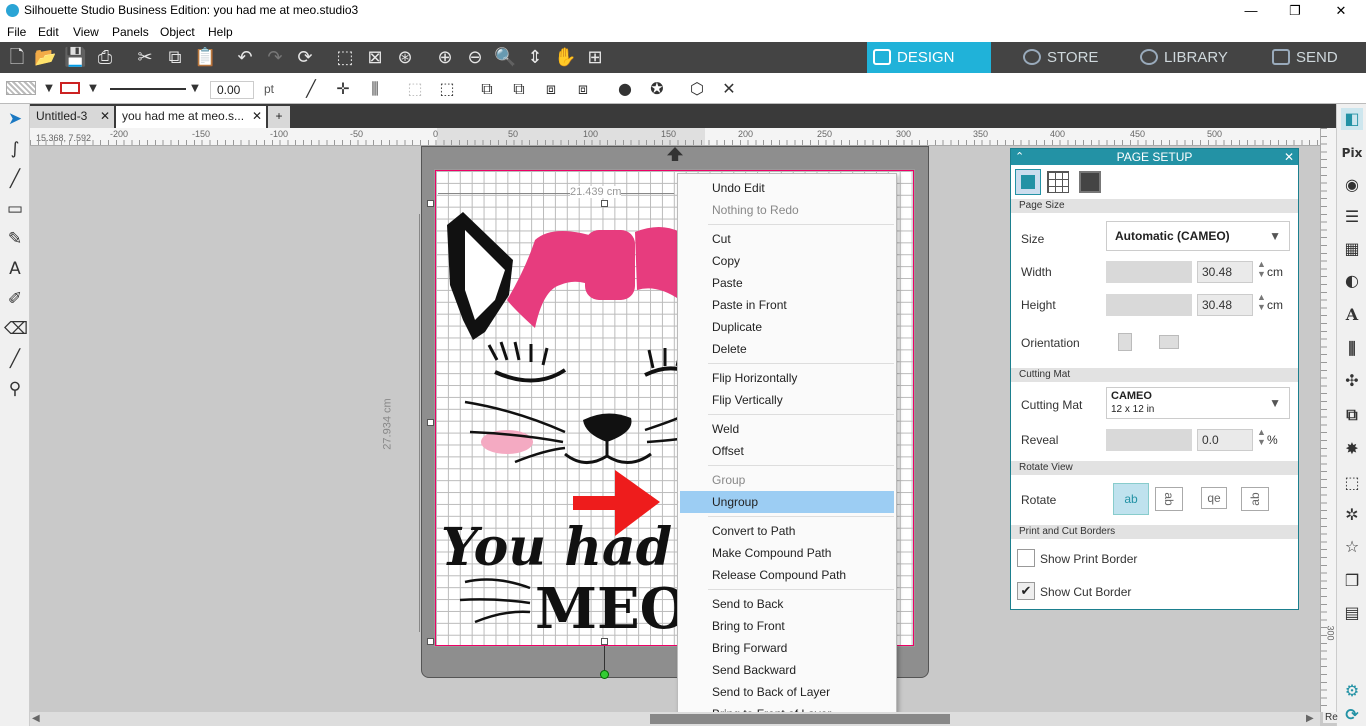 The image size is (1366, 726). I want to click on tab-store: STORE, so click(1072, 57).